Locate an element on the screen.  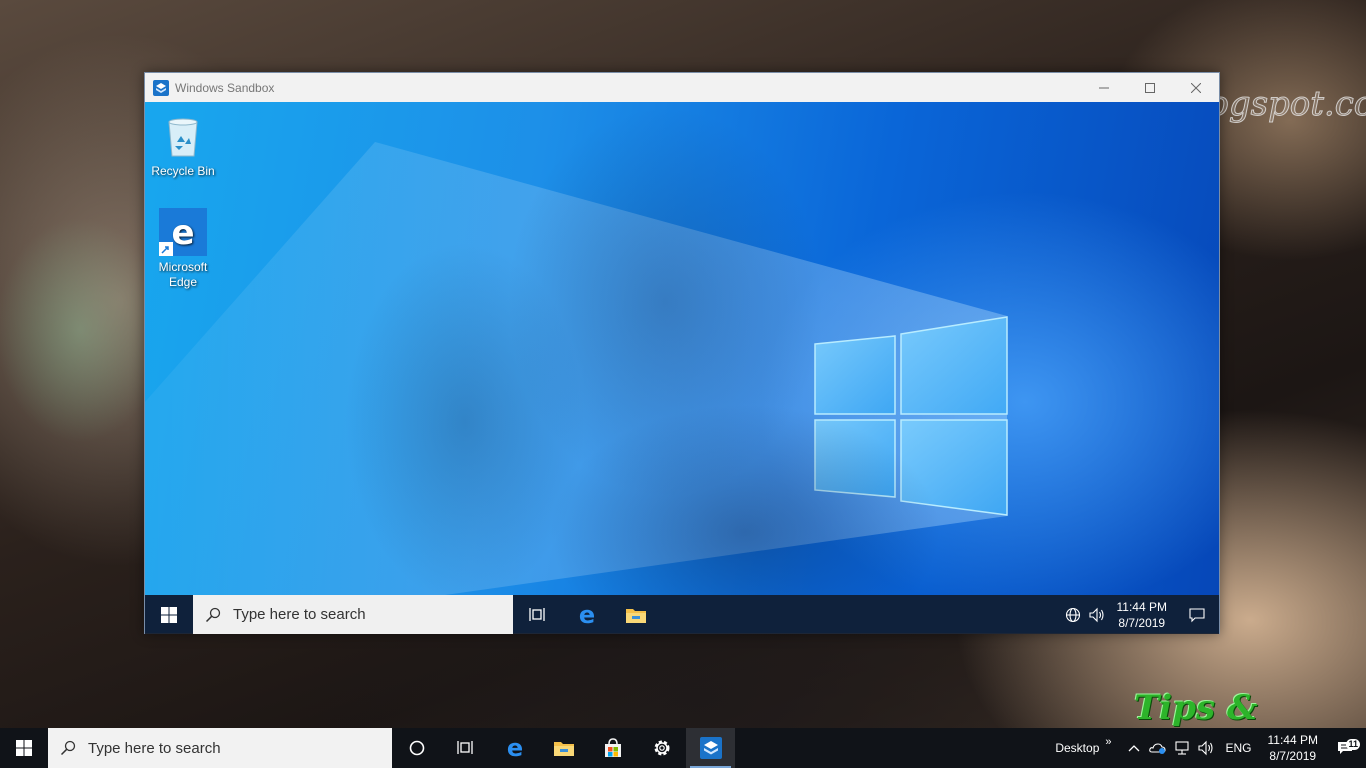
settings-icon is located at coordinates (661, 748).